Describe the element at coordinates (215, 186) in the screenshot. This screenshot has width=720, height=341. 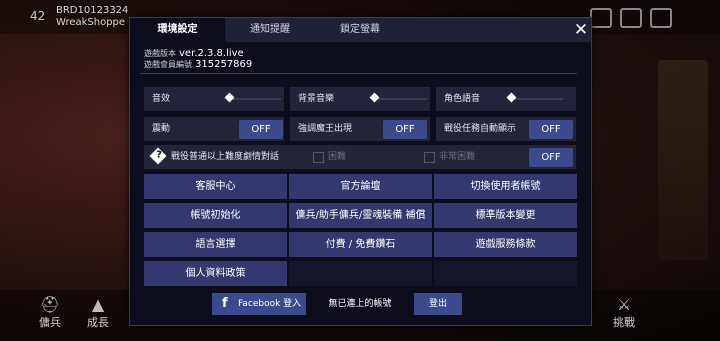
I see `customer-service-button: 客服中心` at that location.